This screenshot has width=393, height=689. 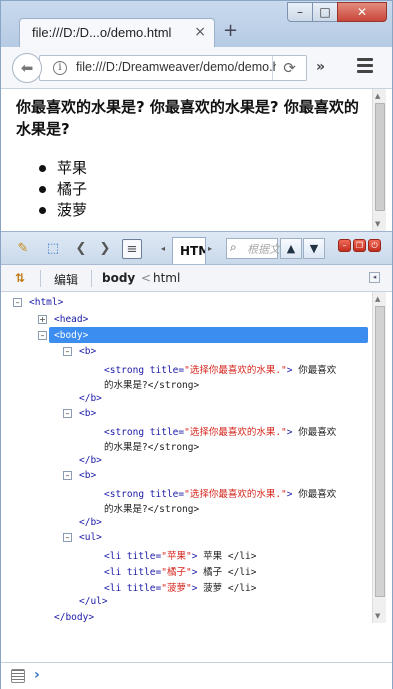 What do you see at coordinates (60, 68) in the screenshot?
I see `info-icon: i` at bounding box center [60, 68].